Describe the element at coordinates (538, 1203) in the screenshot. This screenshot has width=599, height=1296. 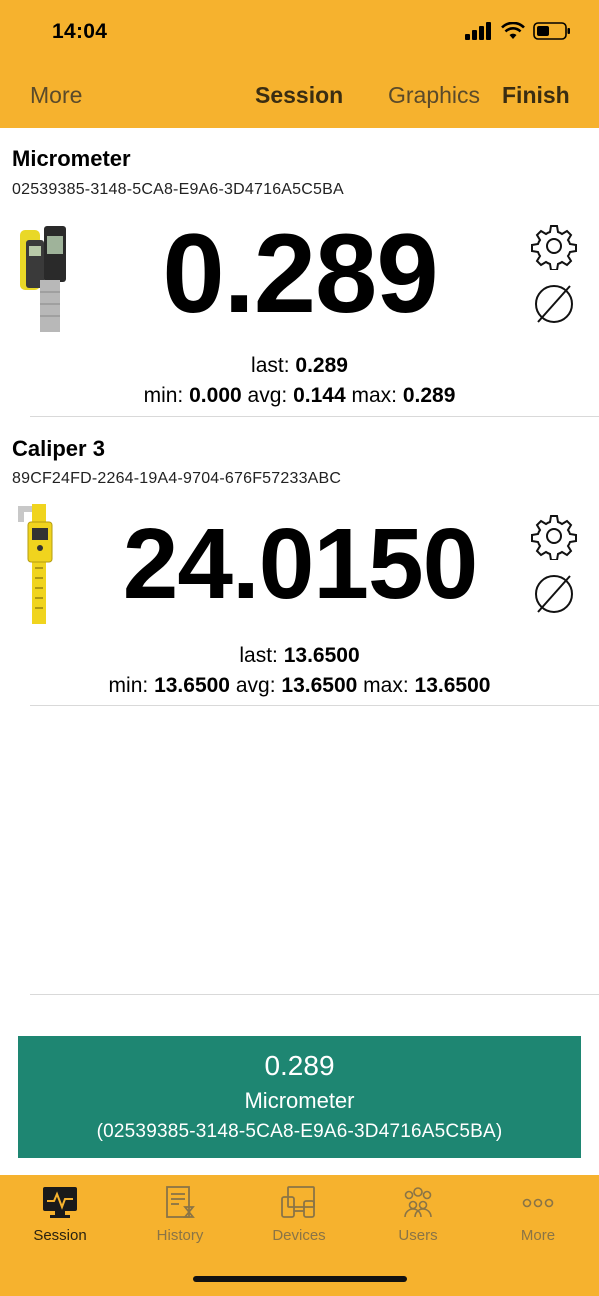
I see `more-icon` at that location.